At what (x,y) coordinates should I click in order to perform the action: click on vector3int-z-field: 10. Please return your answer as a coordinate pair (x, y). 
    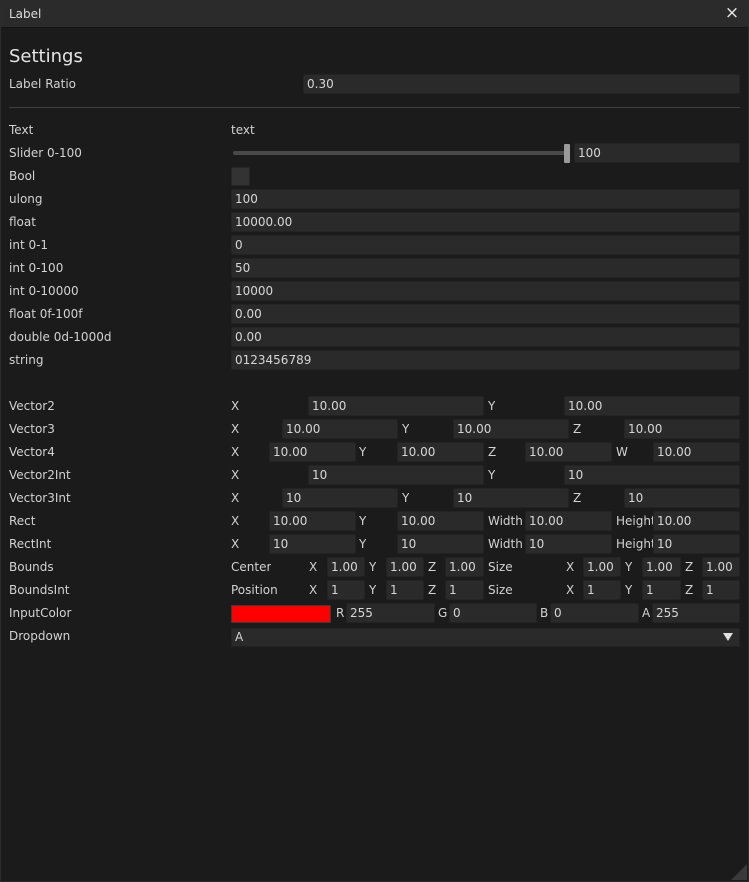
    Looking at the image, I should click on (682, 498).